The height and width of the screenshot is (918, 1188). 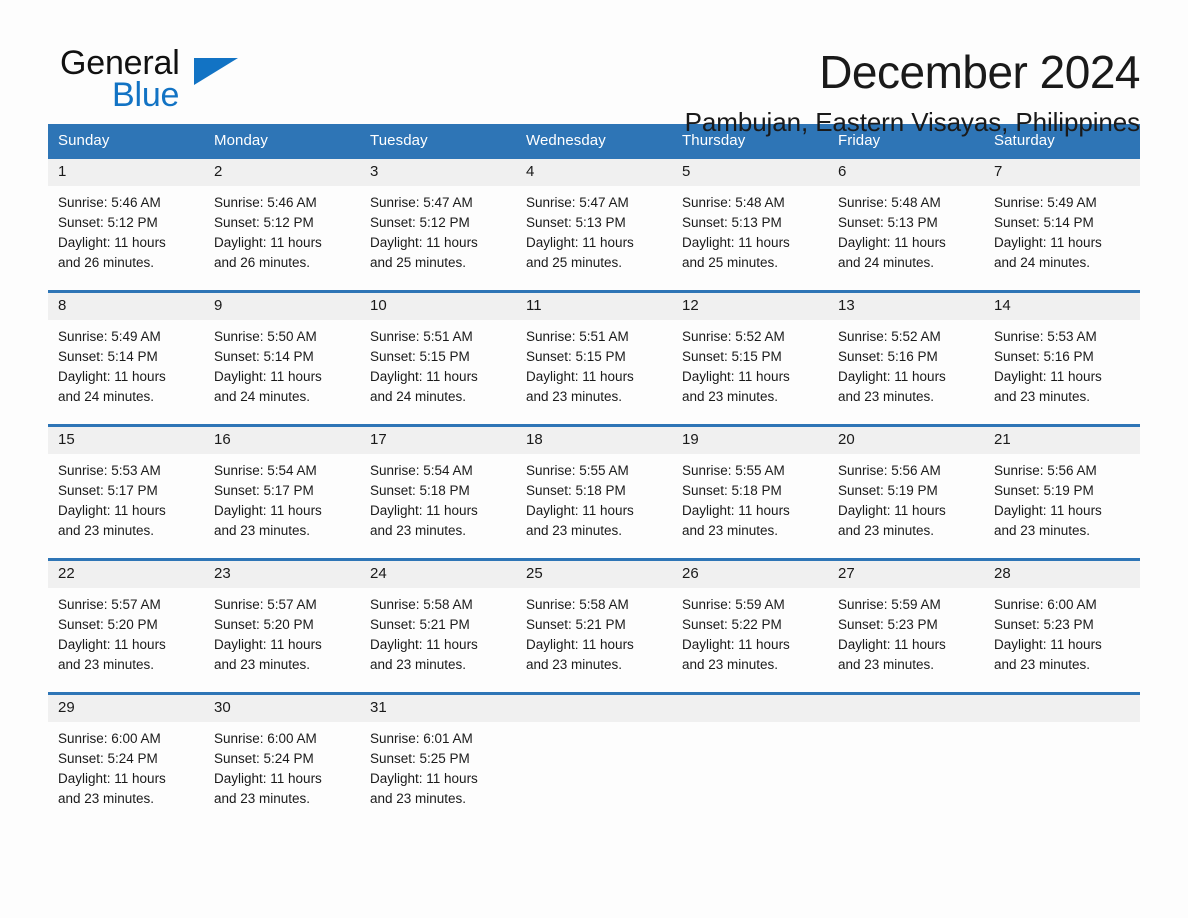 I want to click on weekday-header-monday: Monday, so click(x=282, y=141).